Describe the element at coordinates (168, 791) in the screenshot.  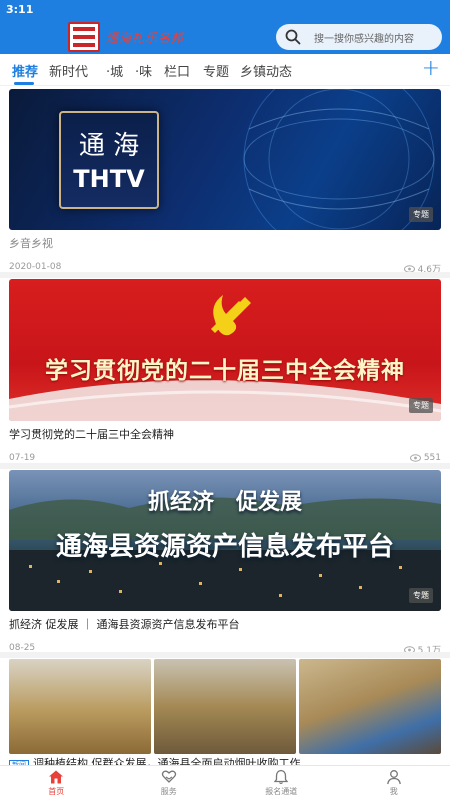
I see `nav-label: 服务` at that location.